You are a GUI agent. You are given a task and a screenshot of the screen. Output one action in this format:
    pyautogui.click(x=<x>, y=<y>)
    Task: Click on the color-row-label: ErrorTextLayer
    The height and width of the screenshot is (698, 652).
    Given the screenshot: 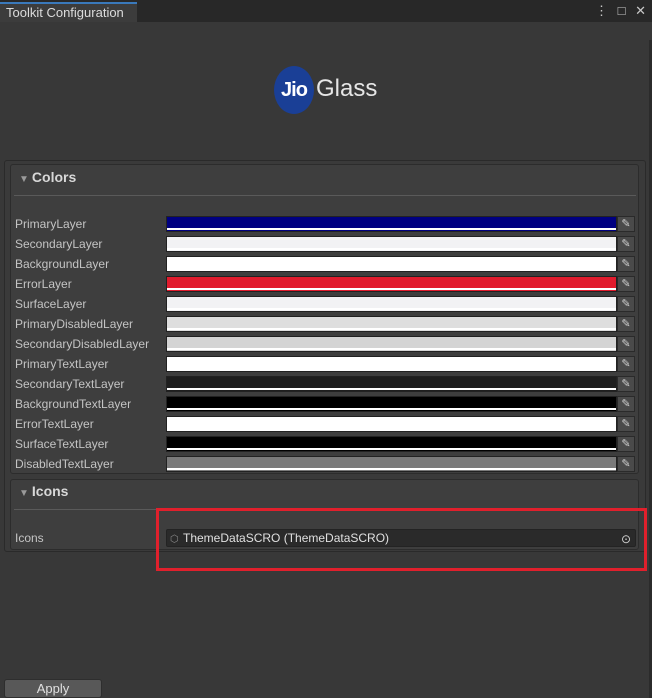 What is the action you would take?
    pyautogui.click(x=54, y=424)
    